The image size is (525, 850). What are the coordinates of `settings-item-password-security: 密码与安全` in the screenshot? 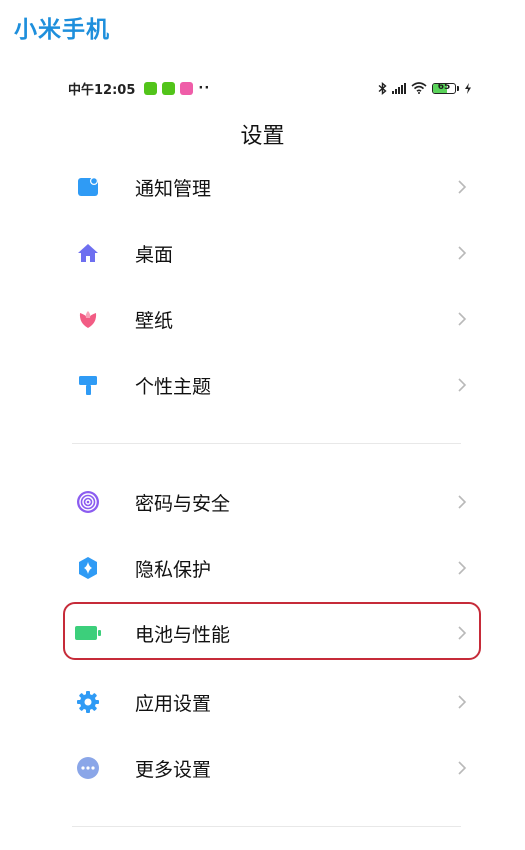 It's located at (270, 502).